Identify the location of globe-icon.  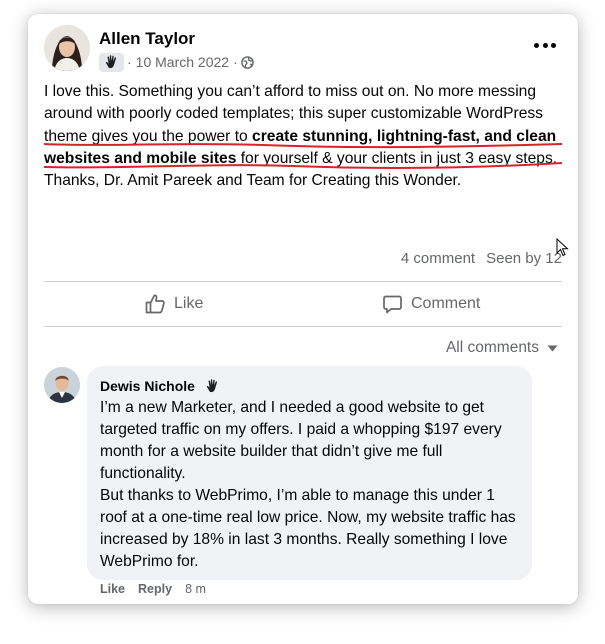
(247, 62).